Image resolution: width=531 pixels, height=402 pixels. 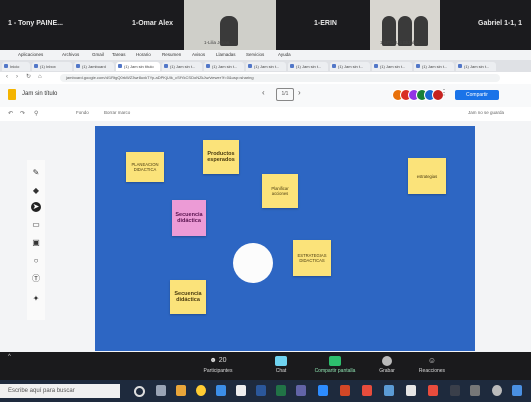 What do you see at coordinates (281, 365) in the screenshot?
I see `chat-button: Chat` at bounding box center [281, 365].